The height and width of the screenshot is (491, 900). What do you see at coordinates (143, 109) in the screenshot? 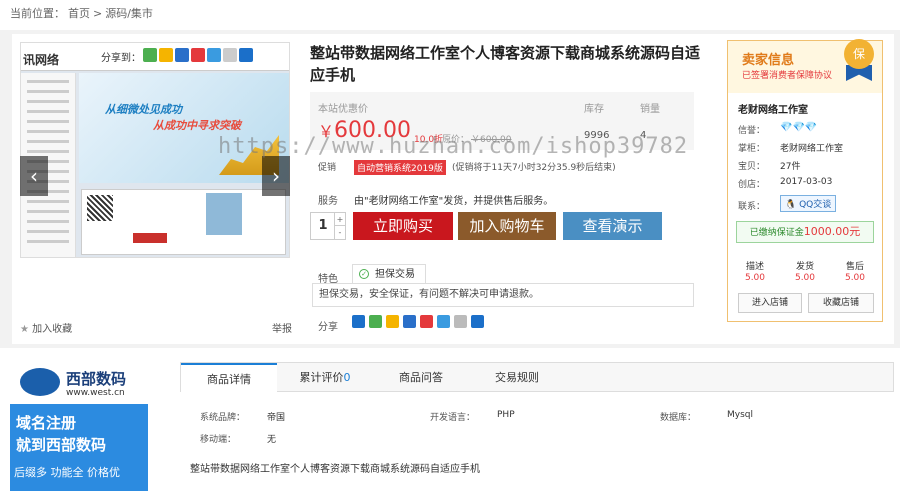
I see `banner-text-1: 从细微处见成功` at bounding box center [143, 109].